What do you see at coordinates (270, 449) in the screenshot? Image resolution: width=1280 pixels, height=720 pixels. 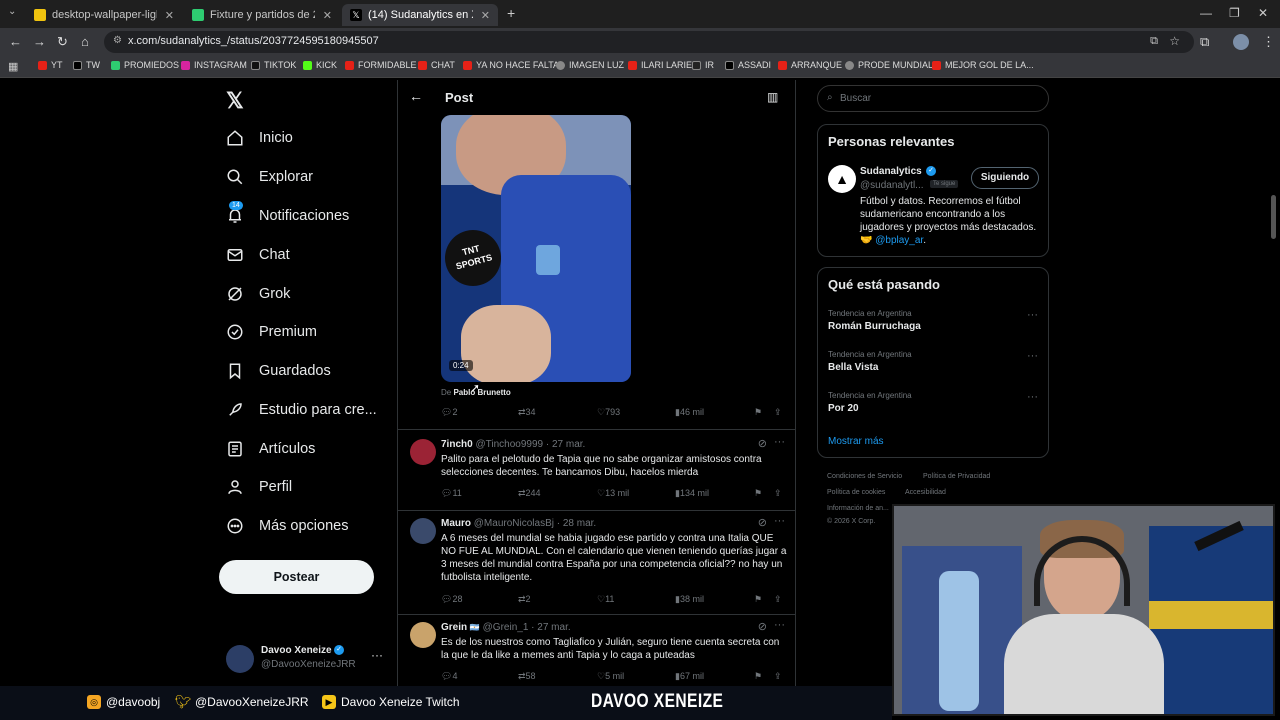 I see `sidebar-item-articulos: Artículos` at bounding box center [270, 449].